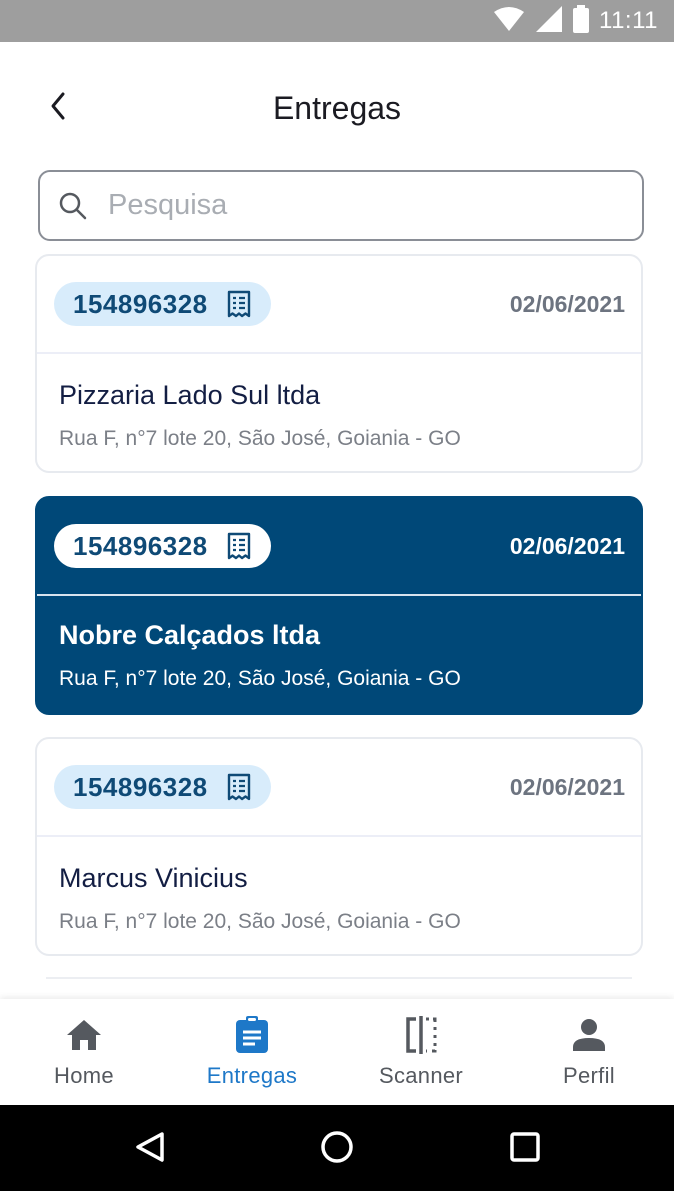 The image size is (674, 1191). What do you see at coordinates (190, 635) in the screenshot?
I see `recipient-name: Nobre Calçados ltda` at bounding box center [190, 635].